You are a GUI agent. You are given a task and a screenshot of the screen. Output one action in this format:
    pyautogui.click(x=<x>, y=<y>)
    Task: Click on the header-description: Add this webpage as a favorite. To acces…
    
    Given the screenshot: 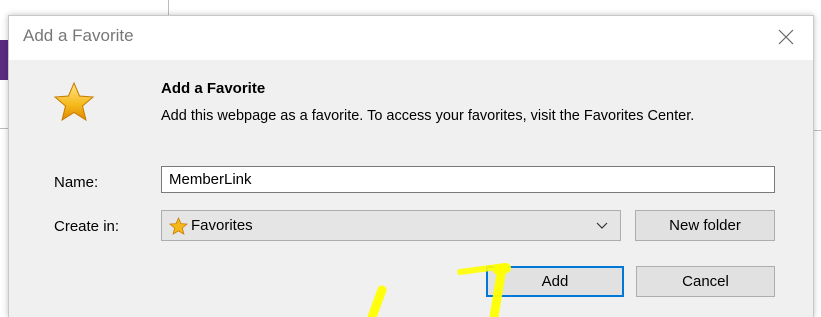 What is the action you would take?
    pyautogui.click(x=428, y=116)
    